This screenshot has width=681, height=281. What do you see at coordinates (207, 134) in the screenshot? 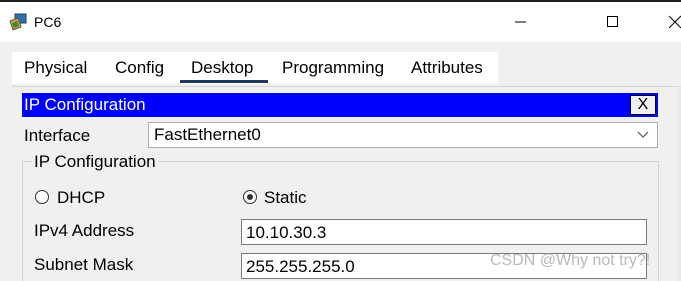
I see `interface-value: FastEthernet0` at bounding box center [207, 134].